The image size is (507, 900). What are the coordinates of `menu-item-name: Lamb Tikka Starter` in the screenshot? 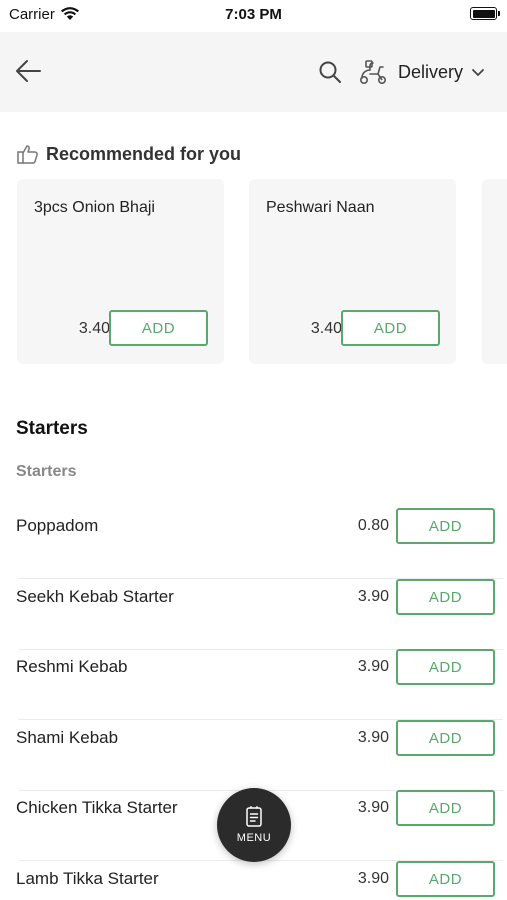 It's located at (87, 878).